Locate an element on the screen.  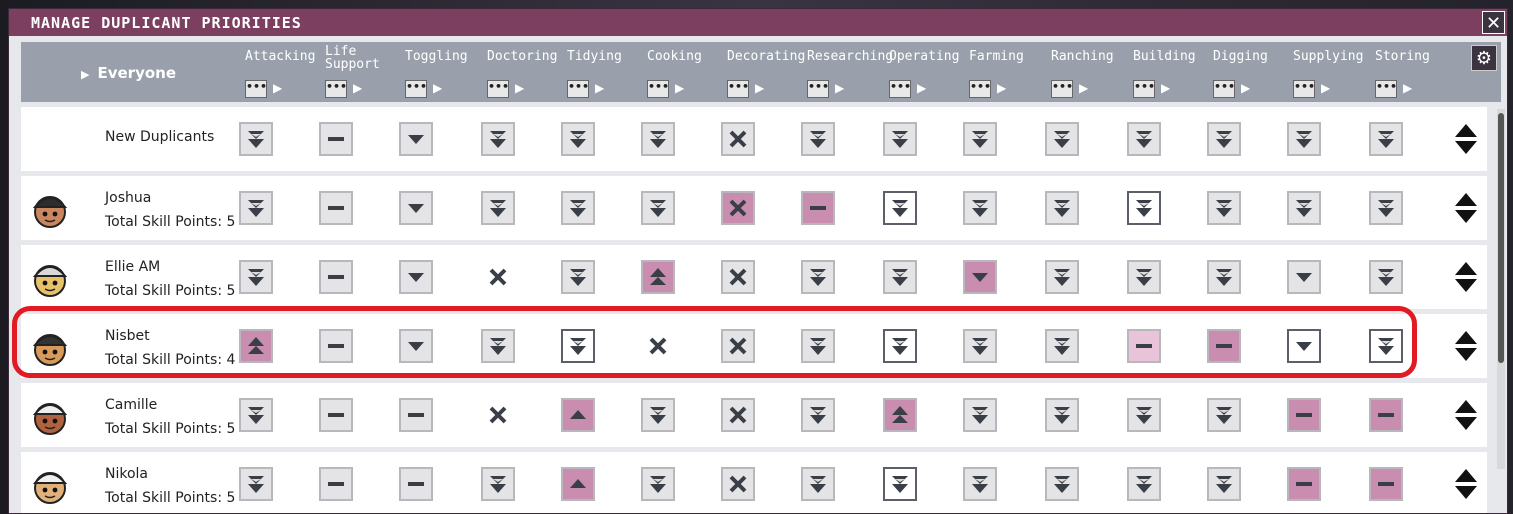
close-button: ✕ is located at coordinates (1493, 22).